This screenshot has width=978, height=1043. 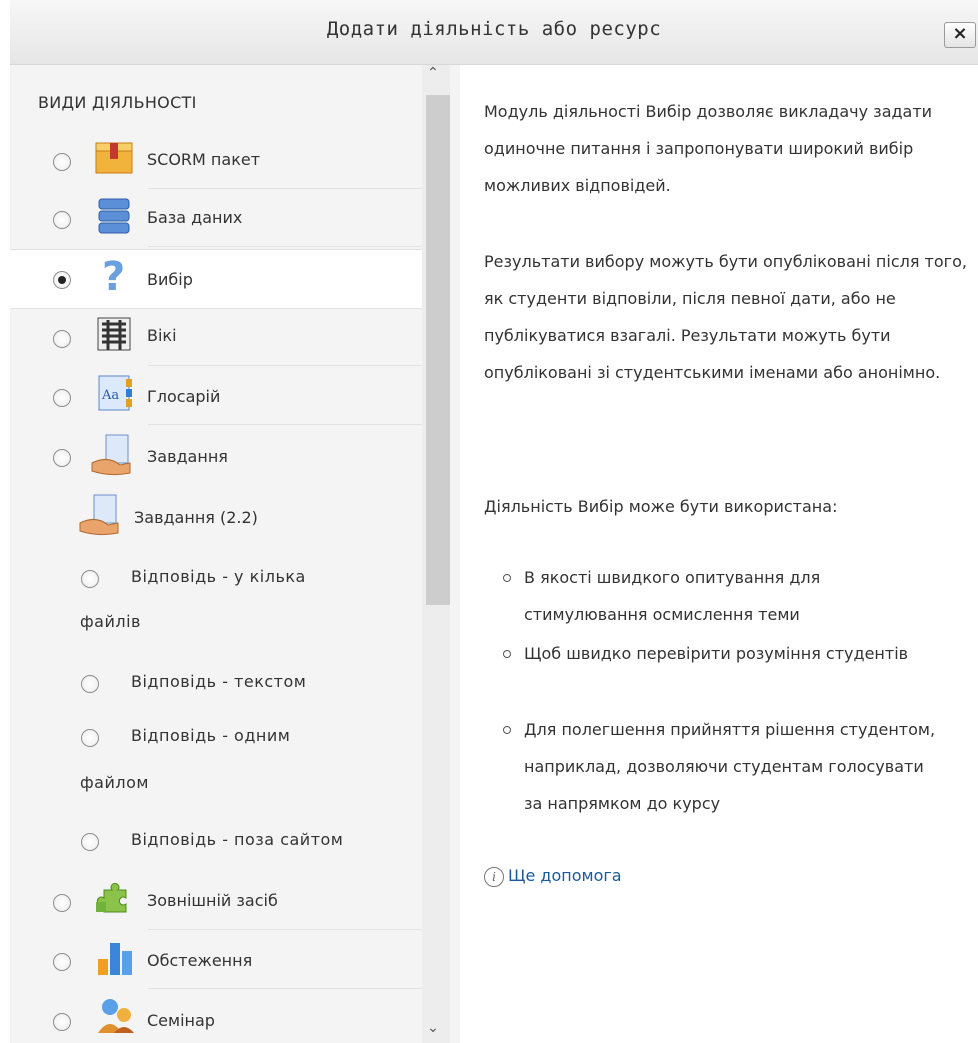 What do you see at coordinates (90, 684) in the screenshot?
I see `radio-online-text` at bounding box center [90, 684].